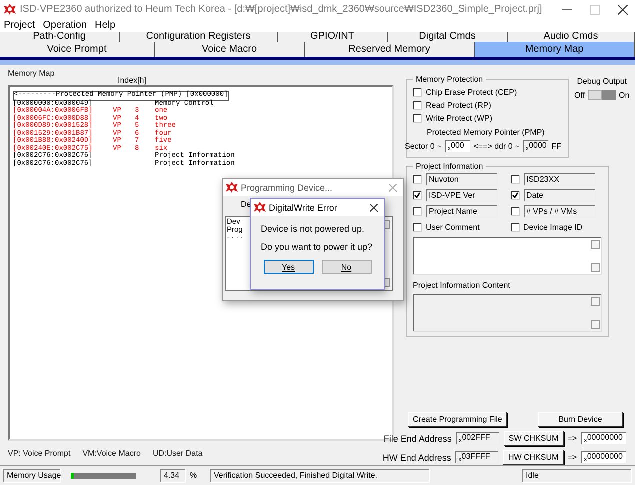 The image size is (635, 485). Describe the element at coordinates (418, 439) in the screenshot. I see `address-label: File End Address` at that location.